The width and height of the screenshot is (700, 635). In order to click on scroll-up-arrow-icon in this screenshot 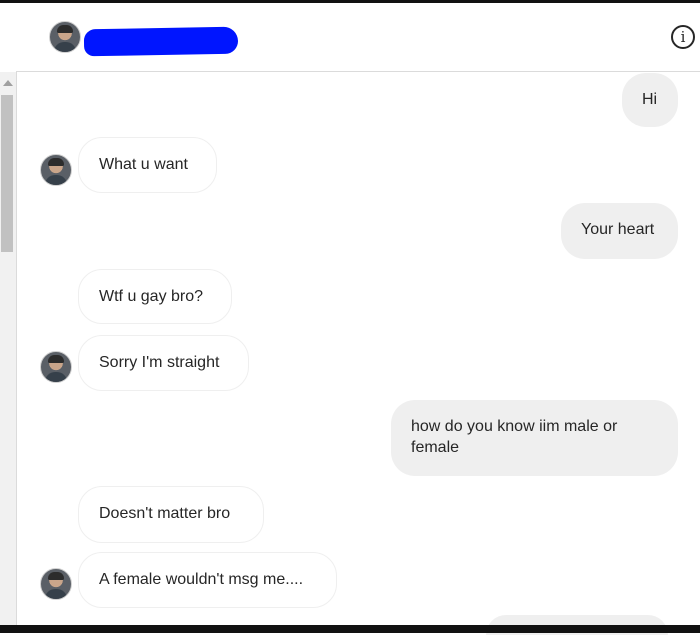, I will do `click(8, 83)`.